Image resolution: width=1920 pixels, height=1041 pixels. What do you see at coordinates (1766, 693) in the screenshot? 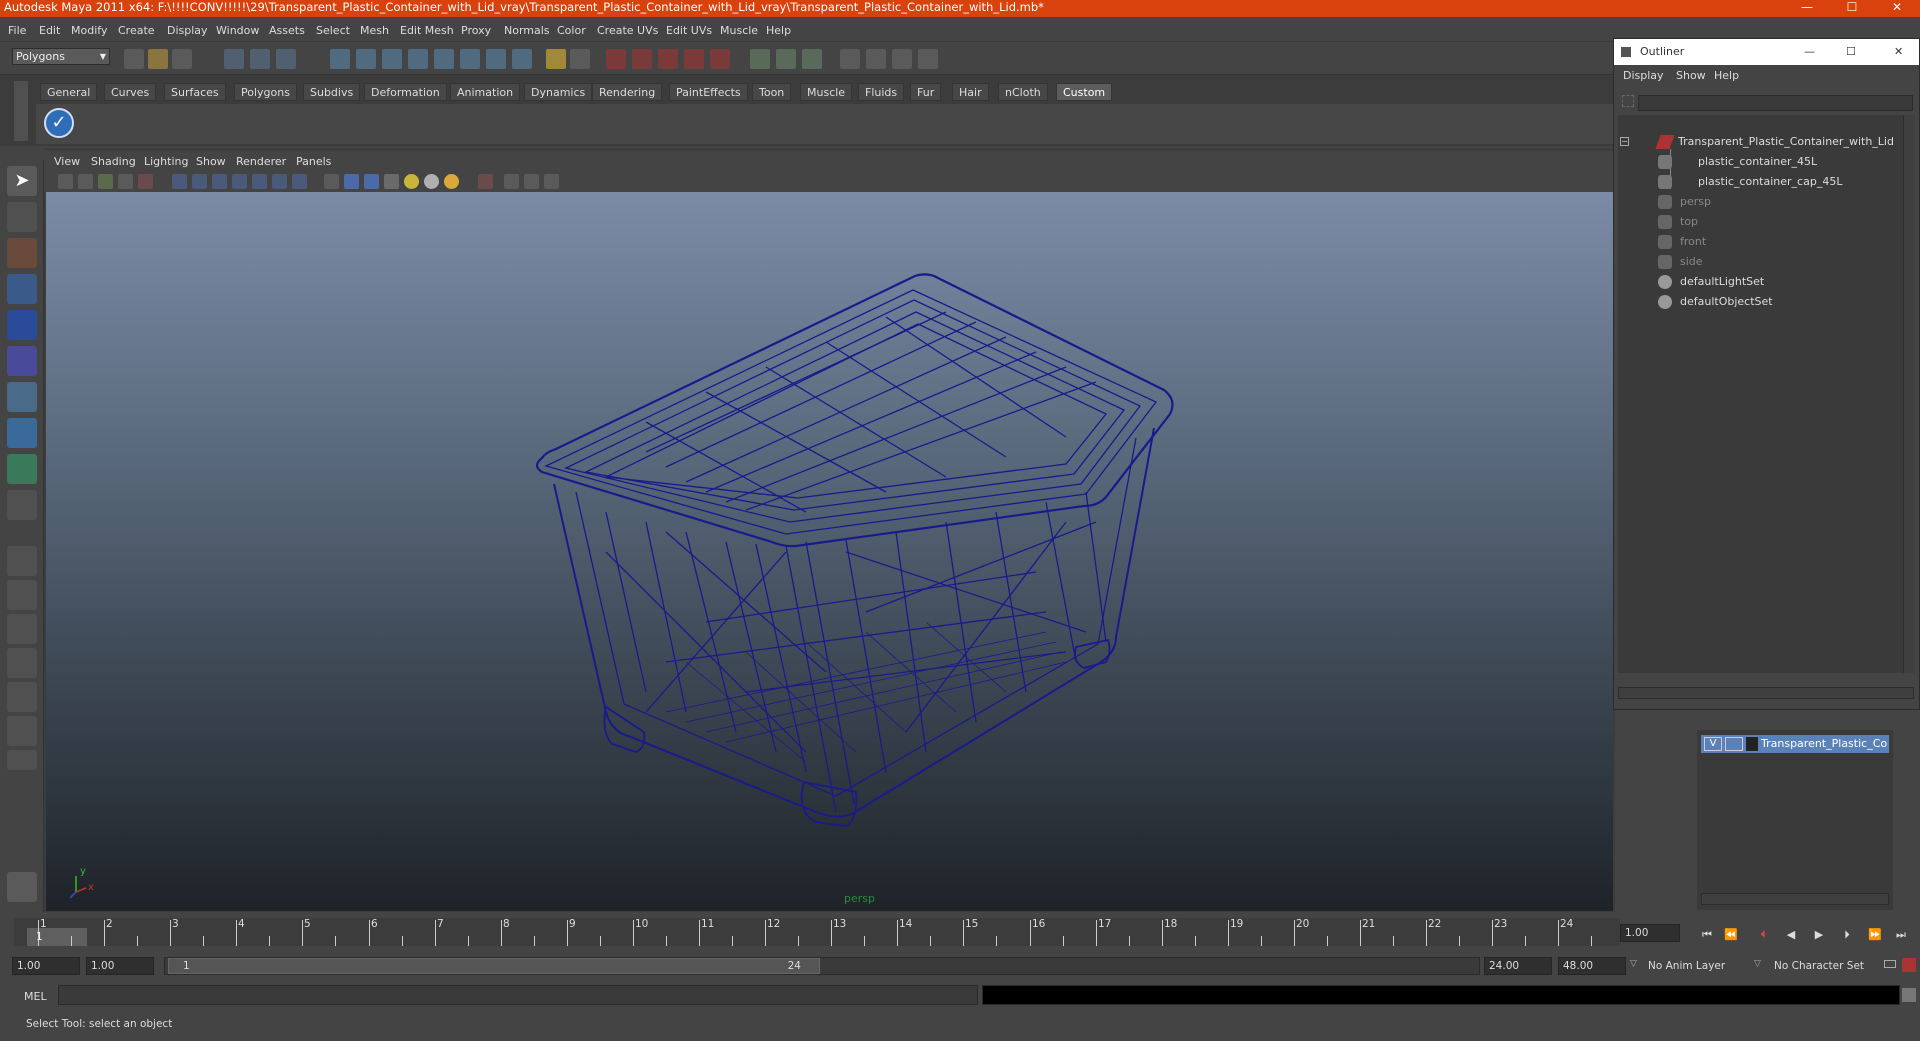
I see `outliner-horizontal-scrollbar` at bounding box center [1766, 693].